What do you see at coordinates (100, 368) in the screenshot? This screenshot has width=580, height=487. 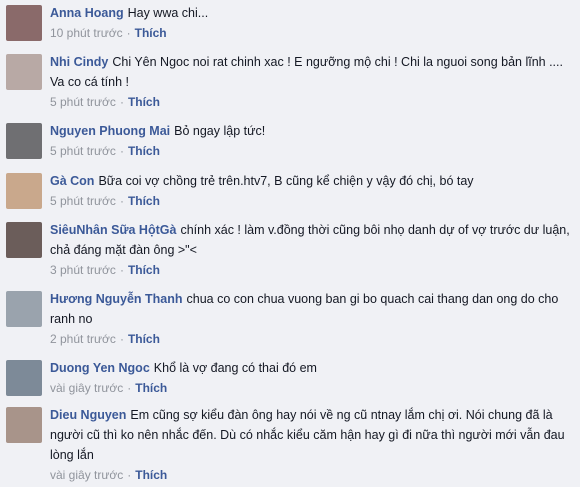 I see `comment-author-link: Duong Yen Ngoc` at bounding box center [100, 368].